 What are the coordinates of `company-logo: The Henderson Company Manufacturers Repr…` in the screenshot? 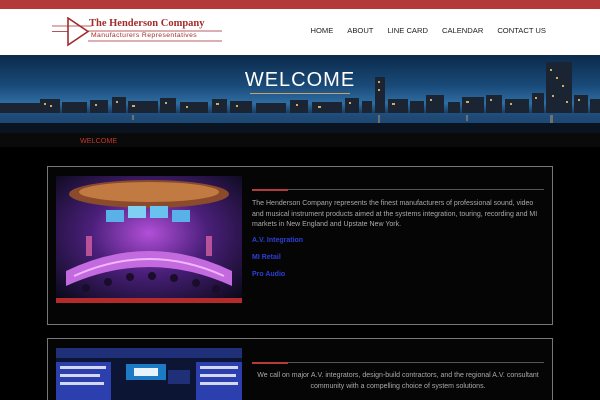 It's located at (139, 32).